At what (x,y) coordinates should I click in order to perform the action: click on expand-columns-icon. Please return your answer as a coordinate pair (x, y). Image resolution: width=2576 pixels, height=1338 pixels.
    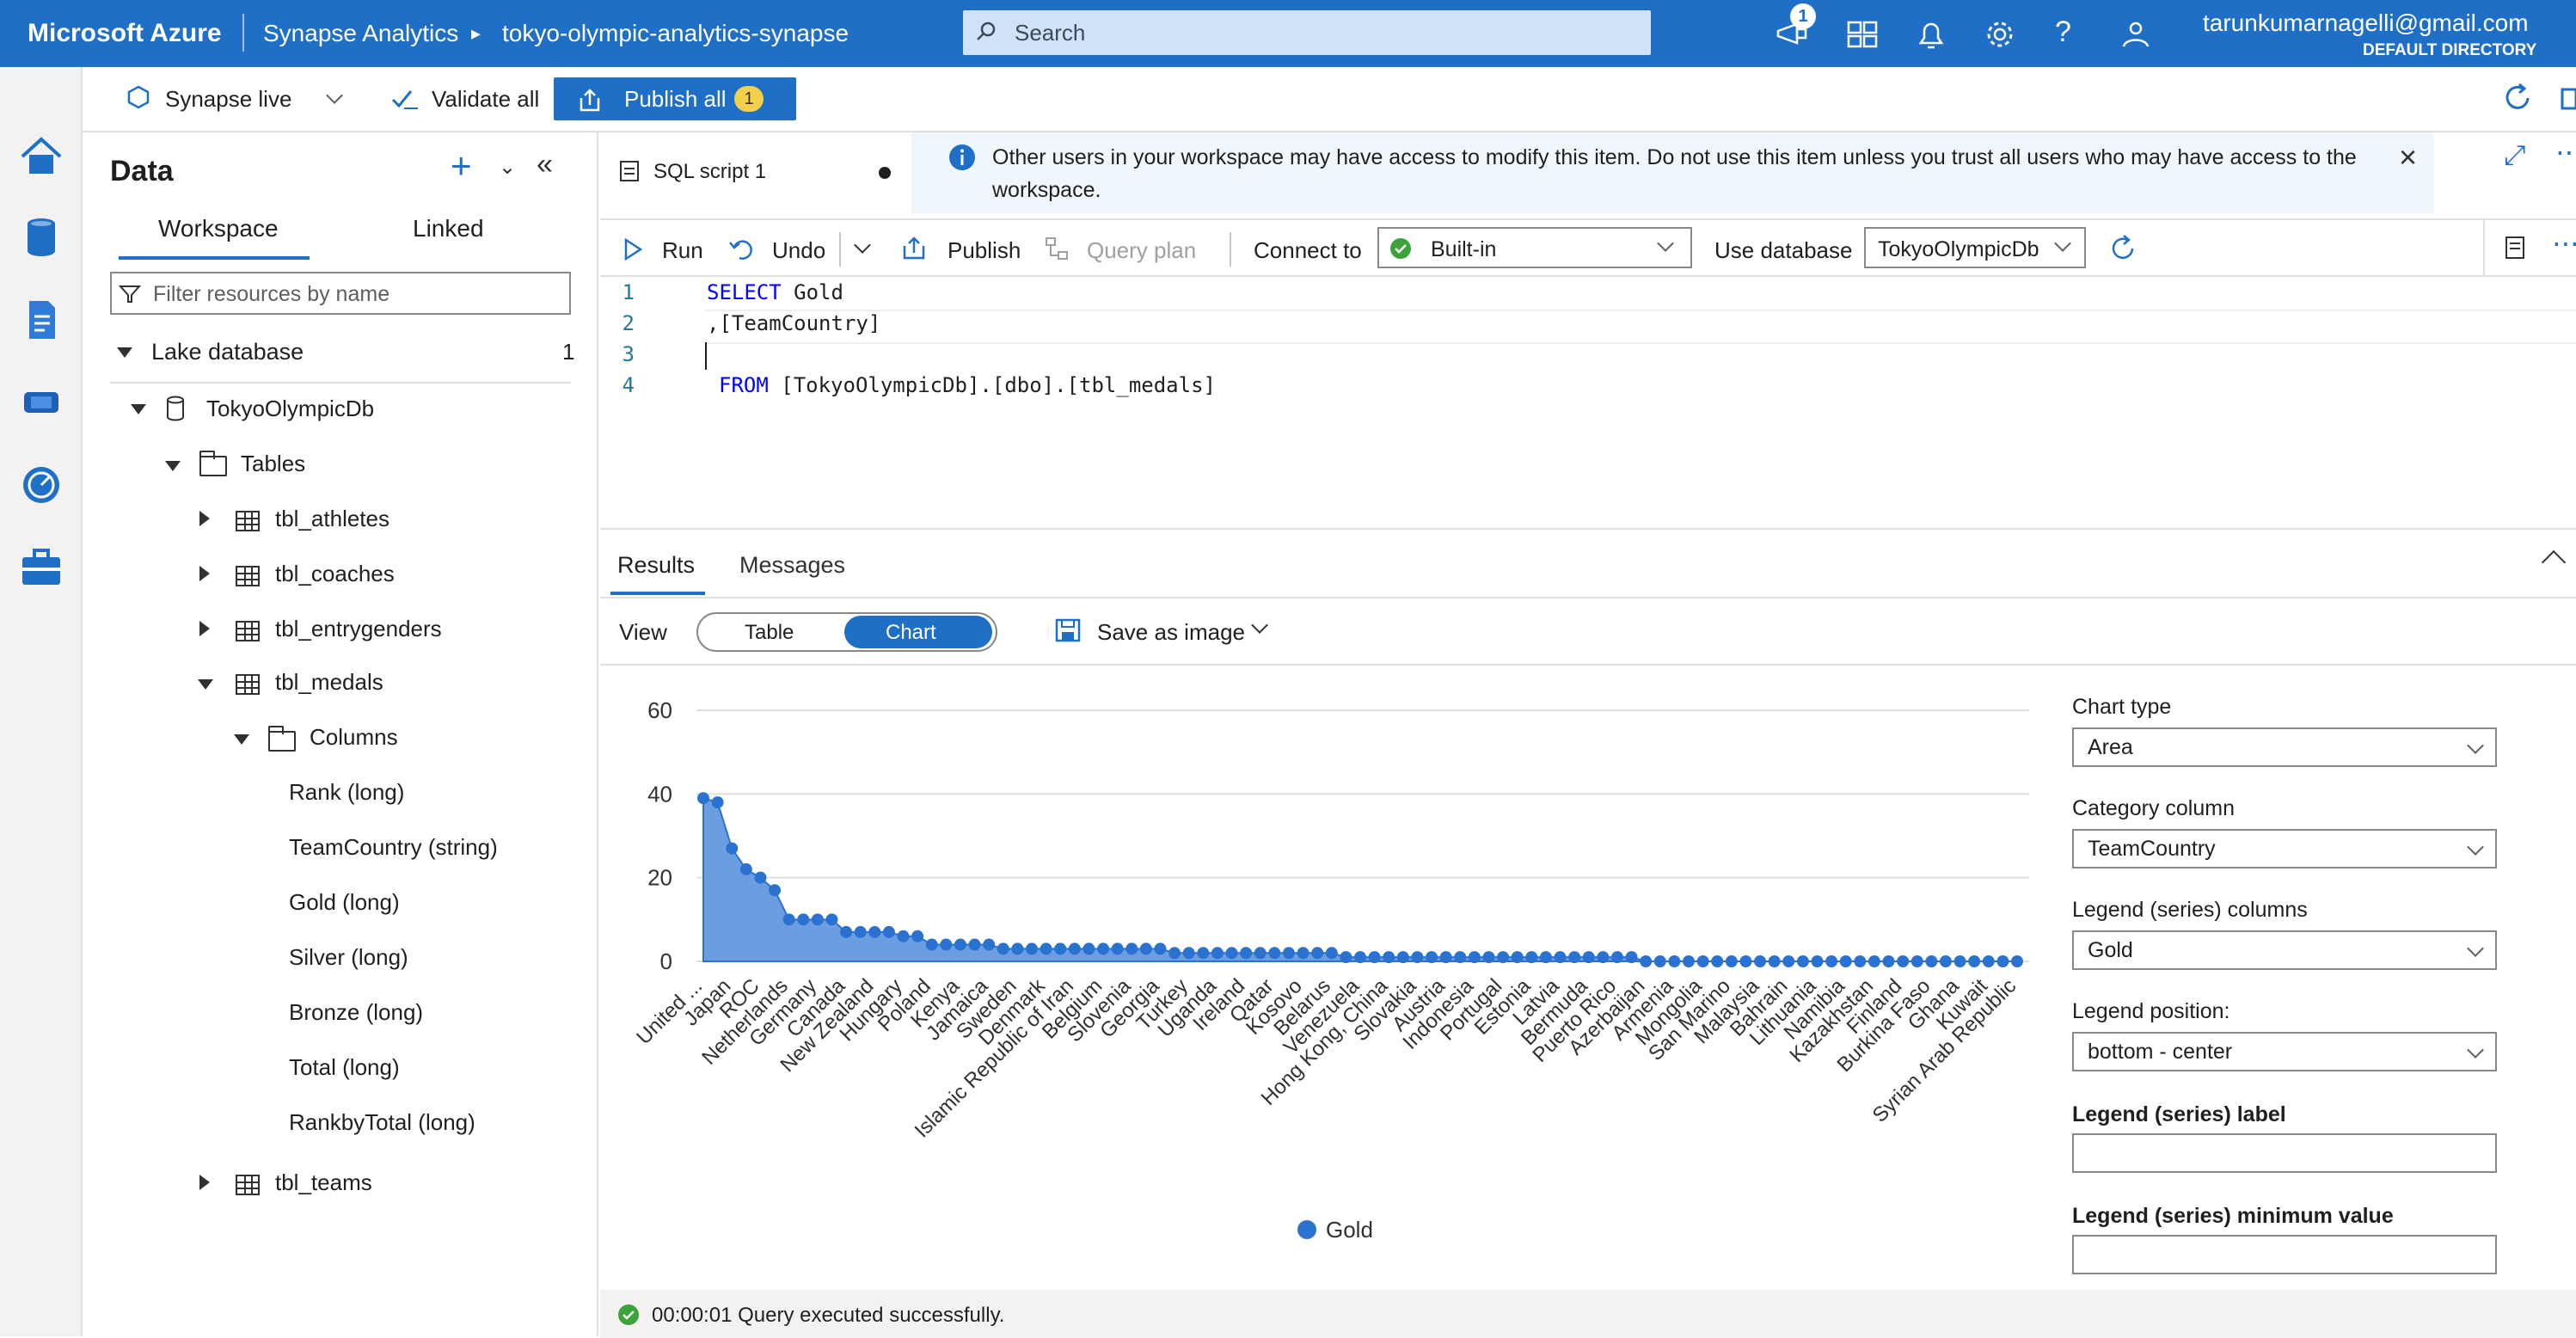
    Looking at the image, I should click on (241, 740).